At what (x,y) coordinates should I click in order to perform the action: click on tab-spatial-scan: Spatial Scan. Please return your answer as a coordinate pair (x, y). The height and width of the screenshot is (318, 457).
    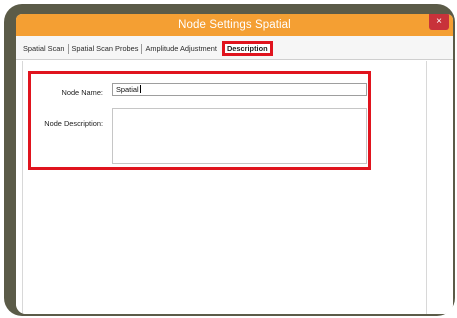
    Looking at the image, I should click on (44, 48).